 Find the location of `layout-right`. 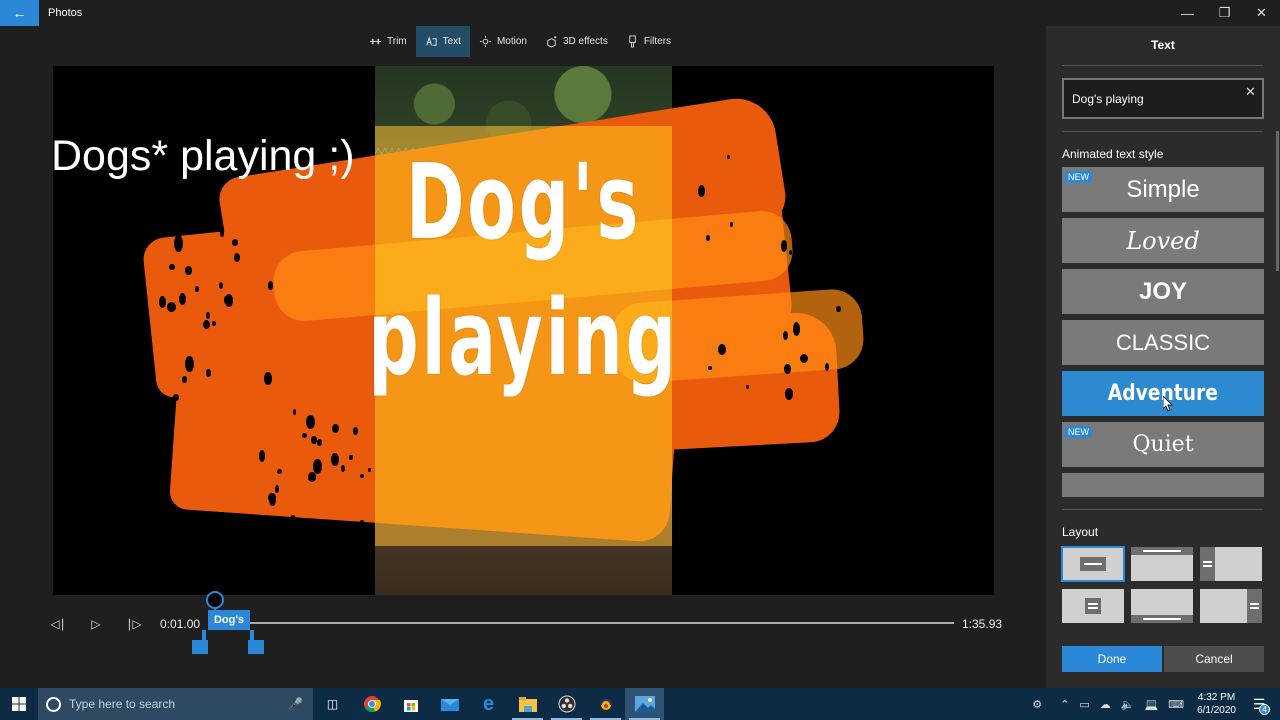

layout-right is located at coordinates (1231, 606).